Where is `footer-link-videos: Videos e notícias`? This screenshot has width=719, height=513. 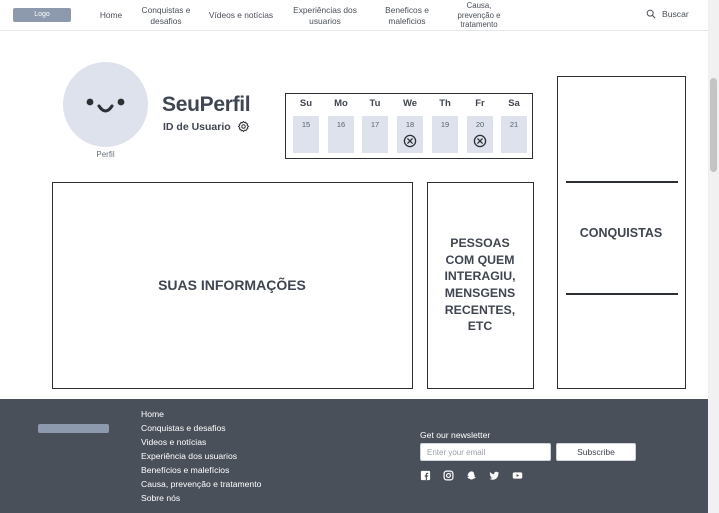
footer-link-videos: Videos e notícias is located at coordinates (201, 442).